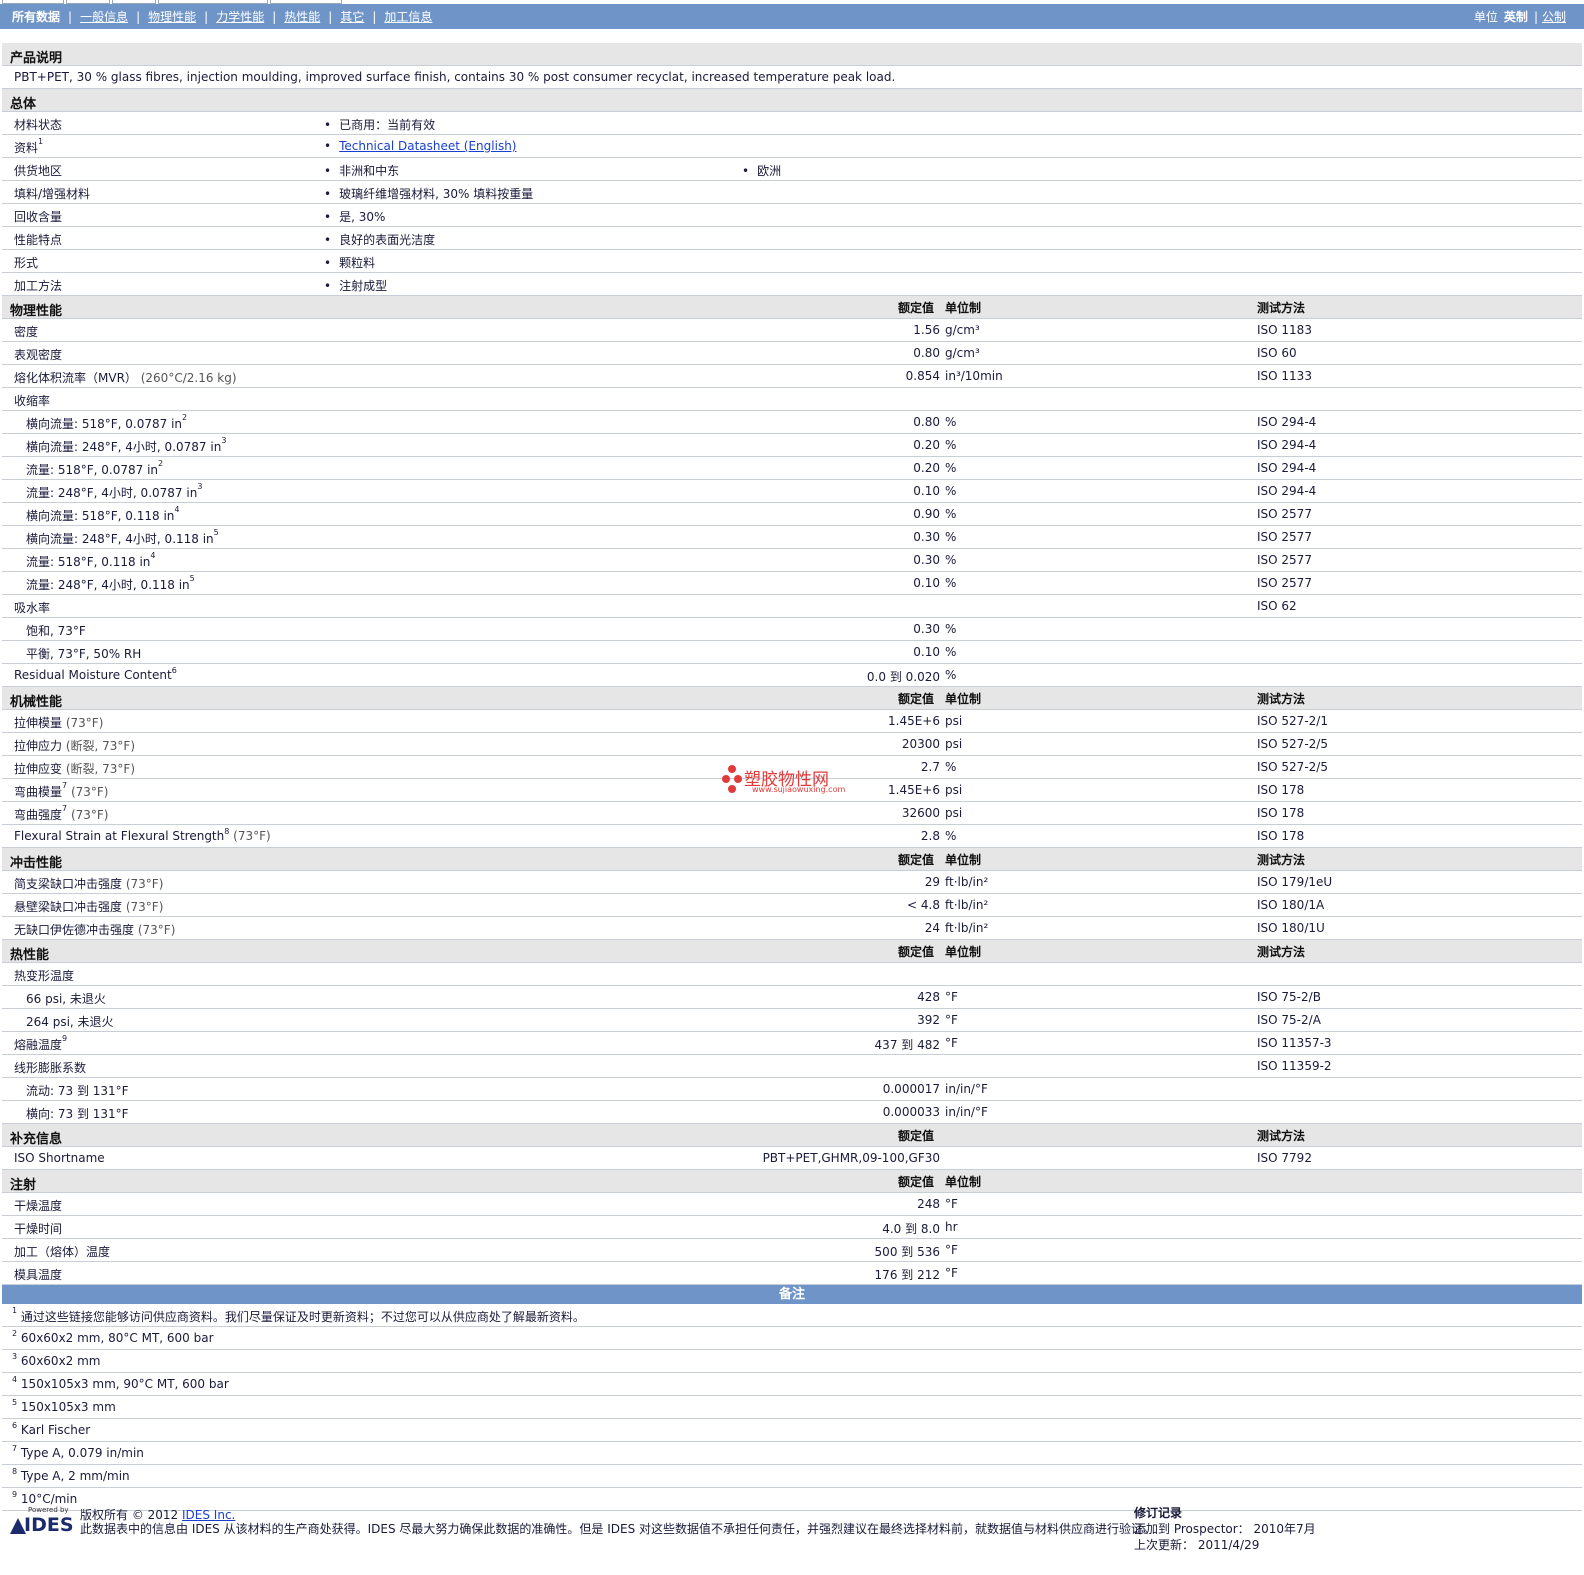 The height and width of the screenshot is (1575, 1584). What do you see at coordinates (68, 884) in the screenshot?
I see `property-name: 简支梁缺口冲击强度` at bounding box center [68, 884].